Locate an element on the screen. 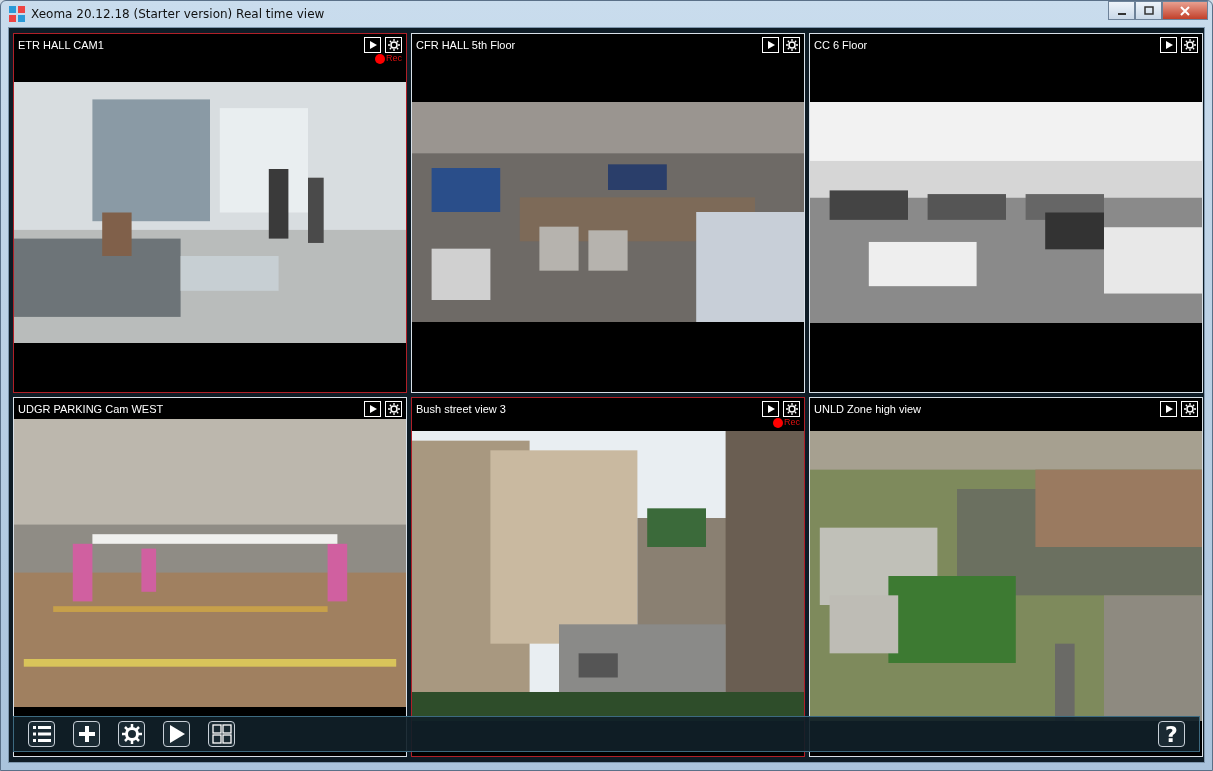 The width and height of the screenshot is (1213, 771). minimize-button is located at coordinates (1121, 10).